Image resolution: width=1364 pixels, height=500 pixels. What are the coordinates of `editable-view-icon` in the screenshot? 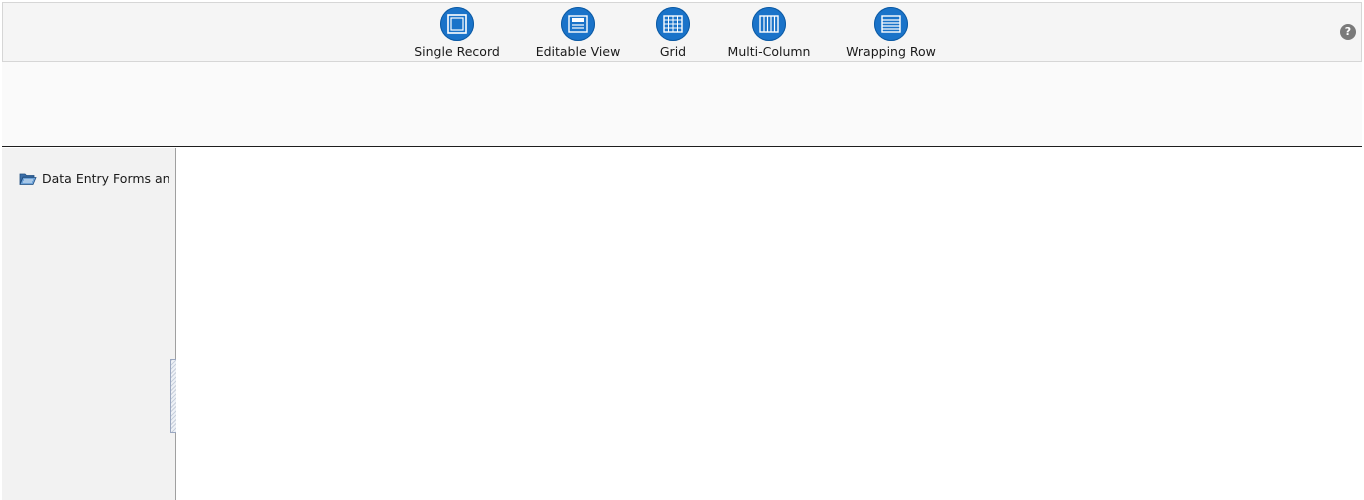 It's located at (578, 24).